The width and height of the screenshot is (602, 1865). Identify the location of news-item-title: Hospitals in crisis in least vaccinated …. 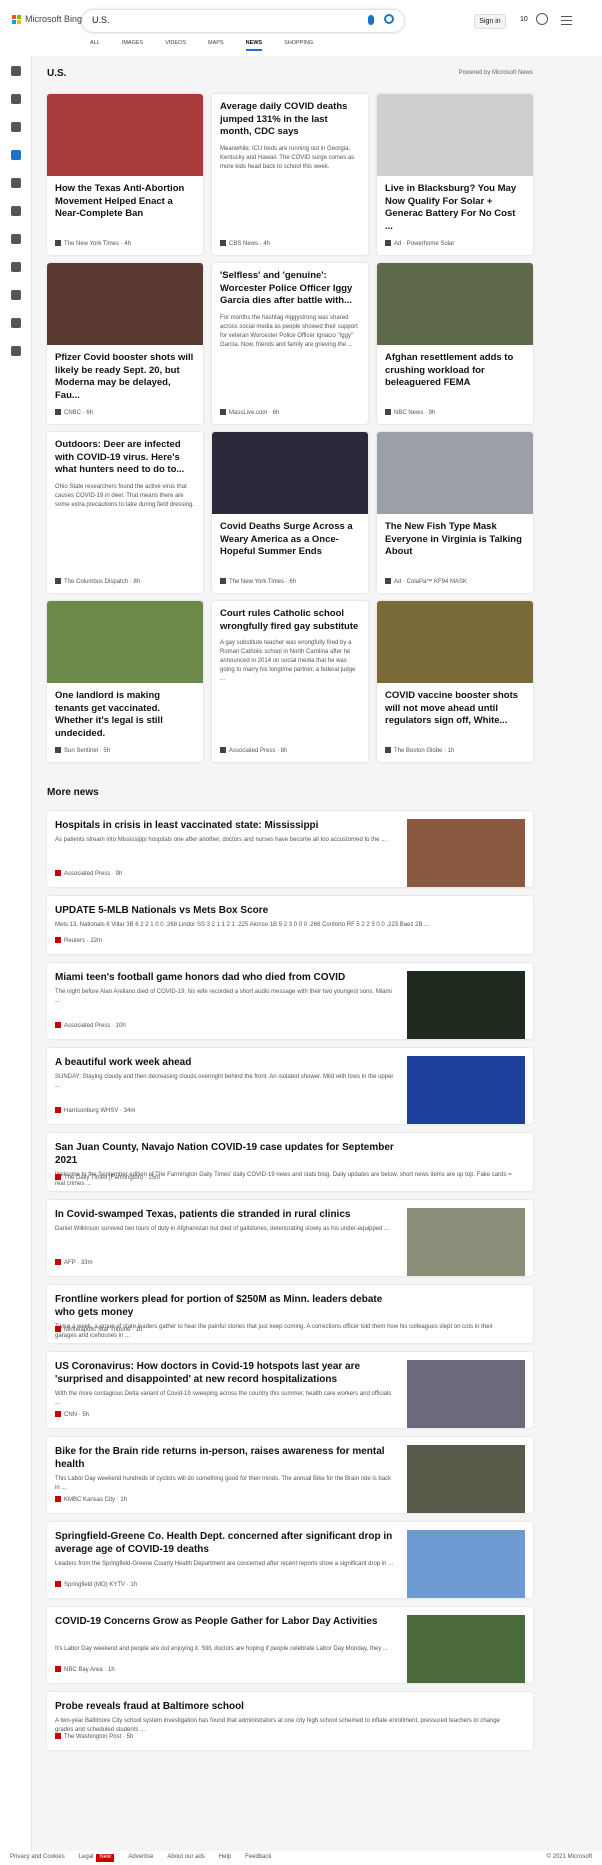
(225, 825).